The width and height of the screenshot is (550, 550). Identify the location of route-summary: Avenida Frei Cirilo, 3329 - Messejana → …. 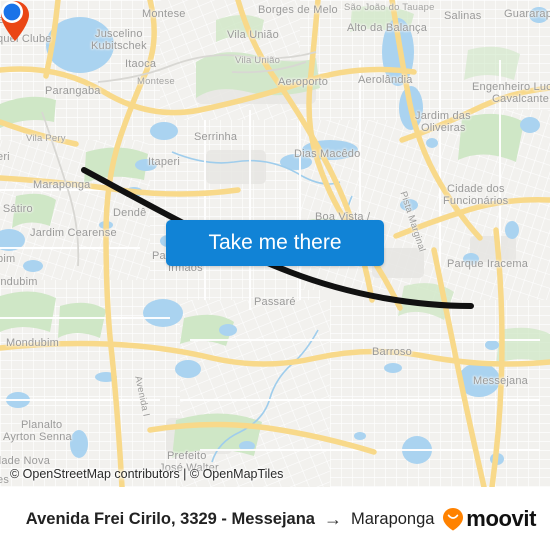
(221, 519).